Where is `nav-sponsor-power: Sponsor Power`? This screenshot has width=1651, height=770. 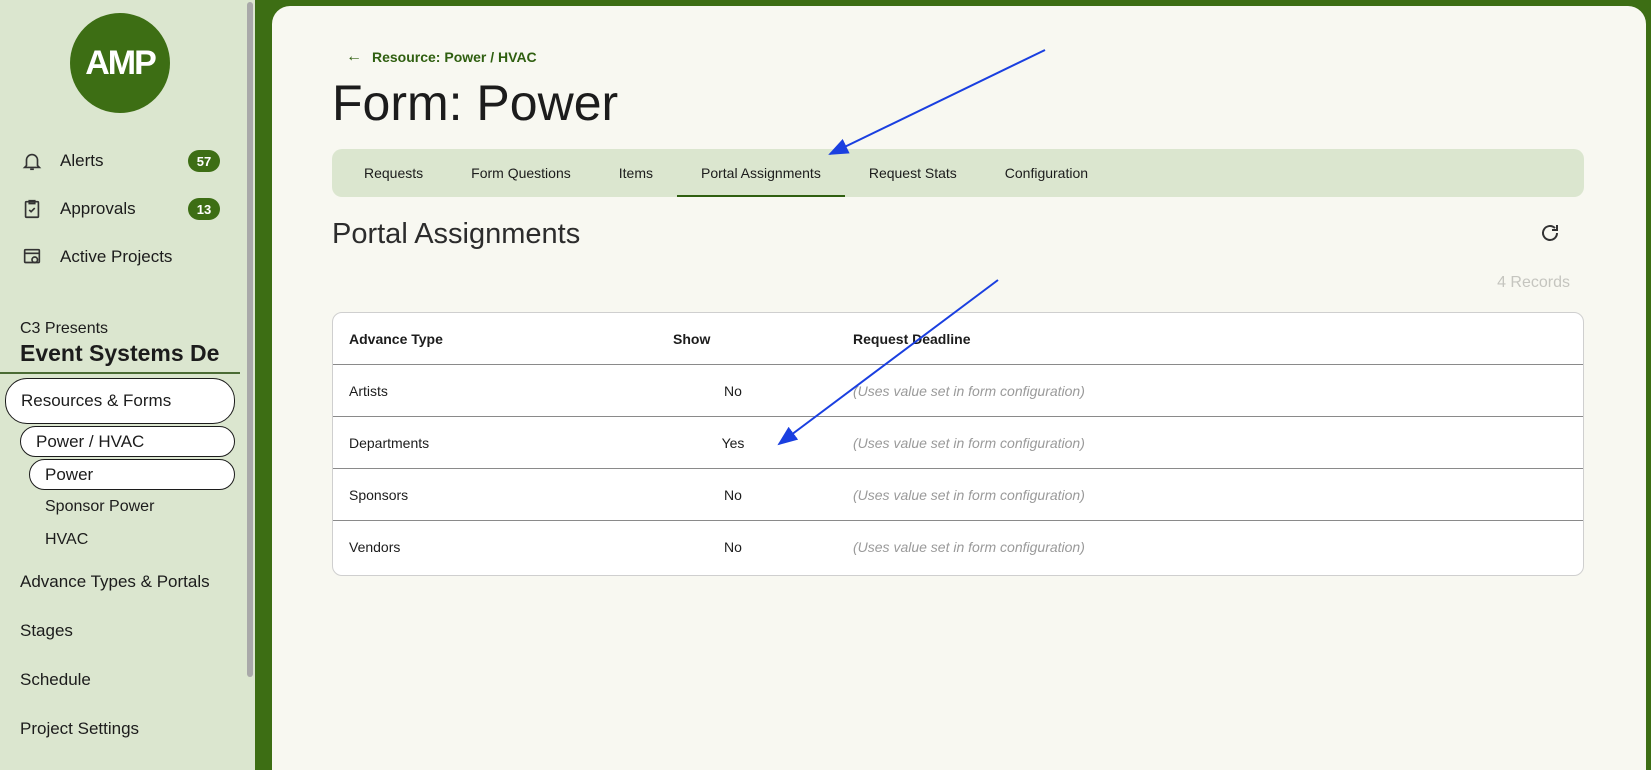 nav-sponsor-power: Sponsor Power is located at coordinates (99, 507).